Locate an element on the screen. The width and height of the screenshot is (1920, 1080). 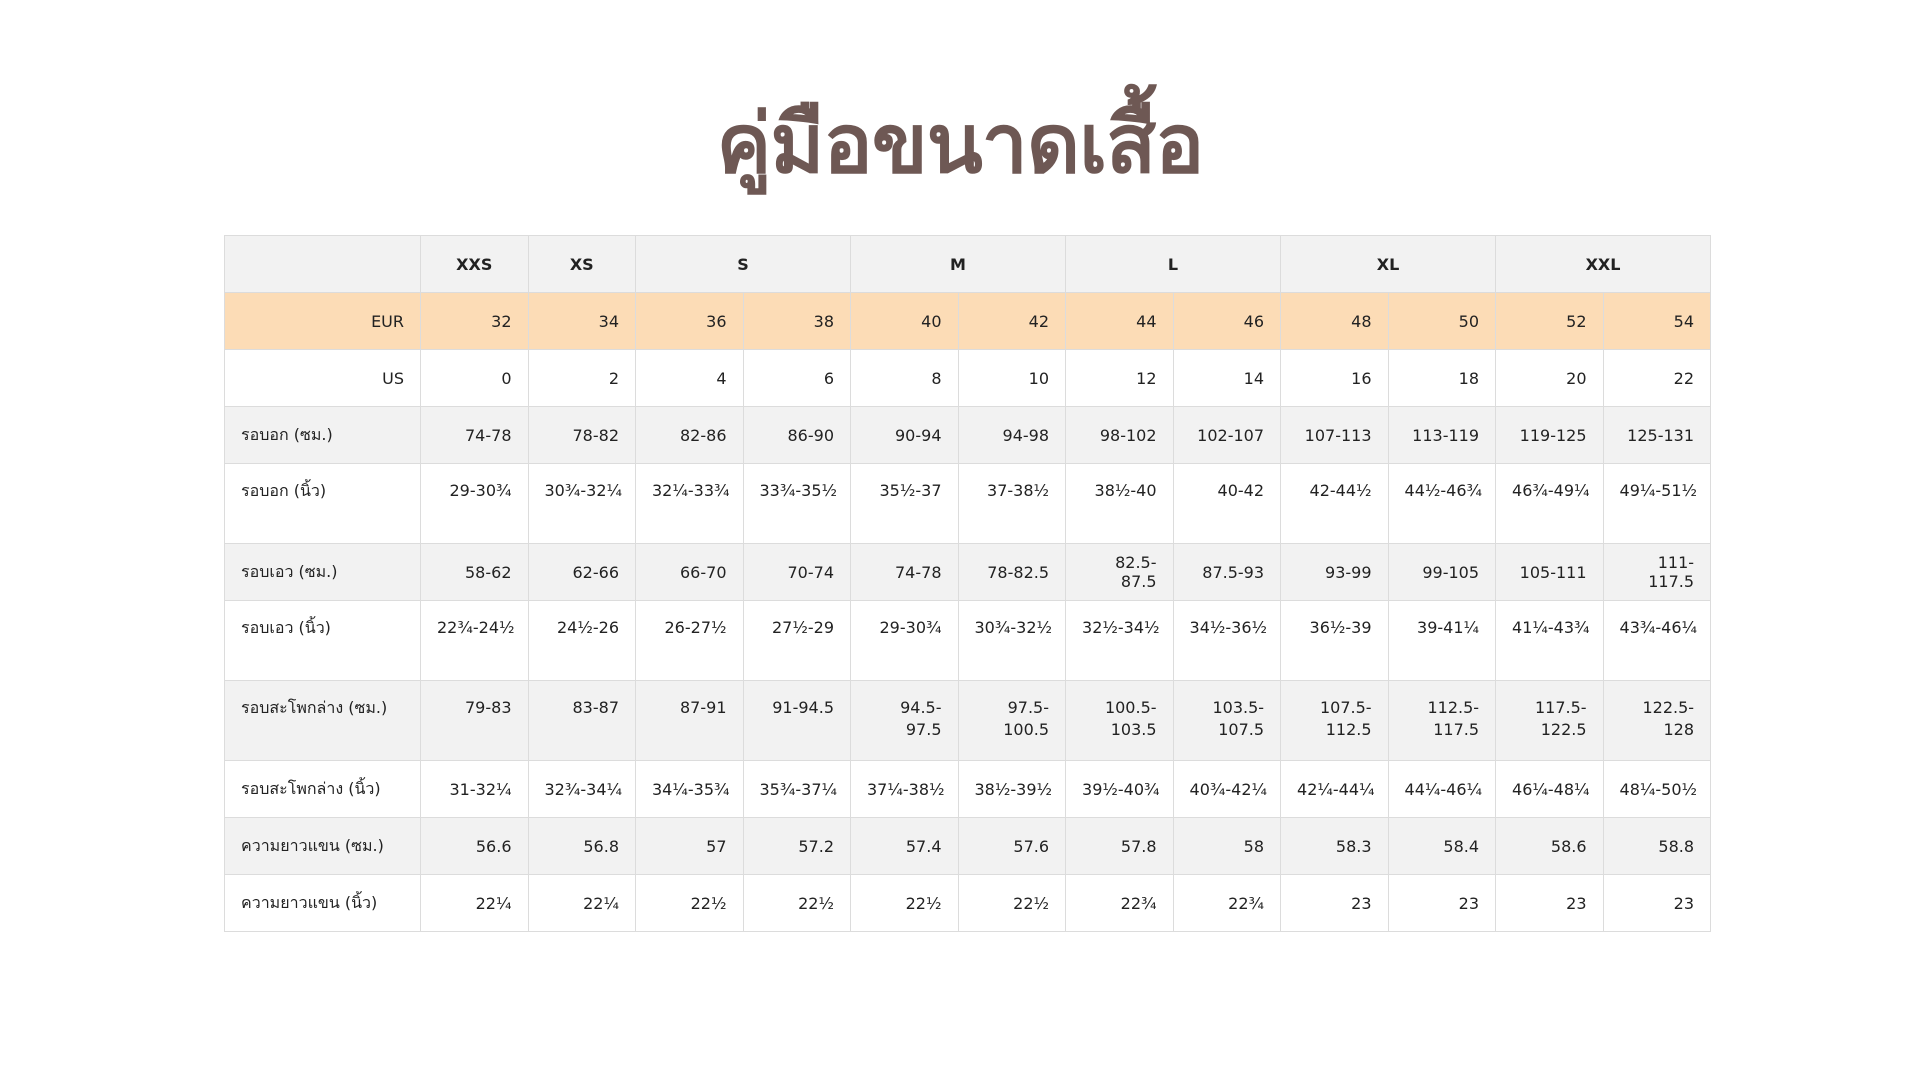
table-cell: 40¾-42¼ is located at coordinates (1227, 789).